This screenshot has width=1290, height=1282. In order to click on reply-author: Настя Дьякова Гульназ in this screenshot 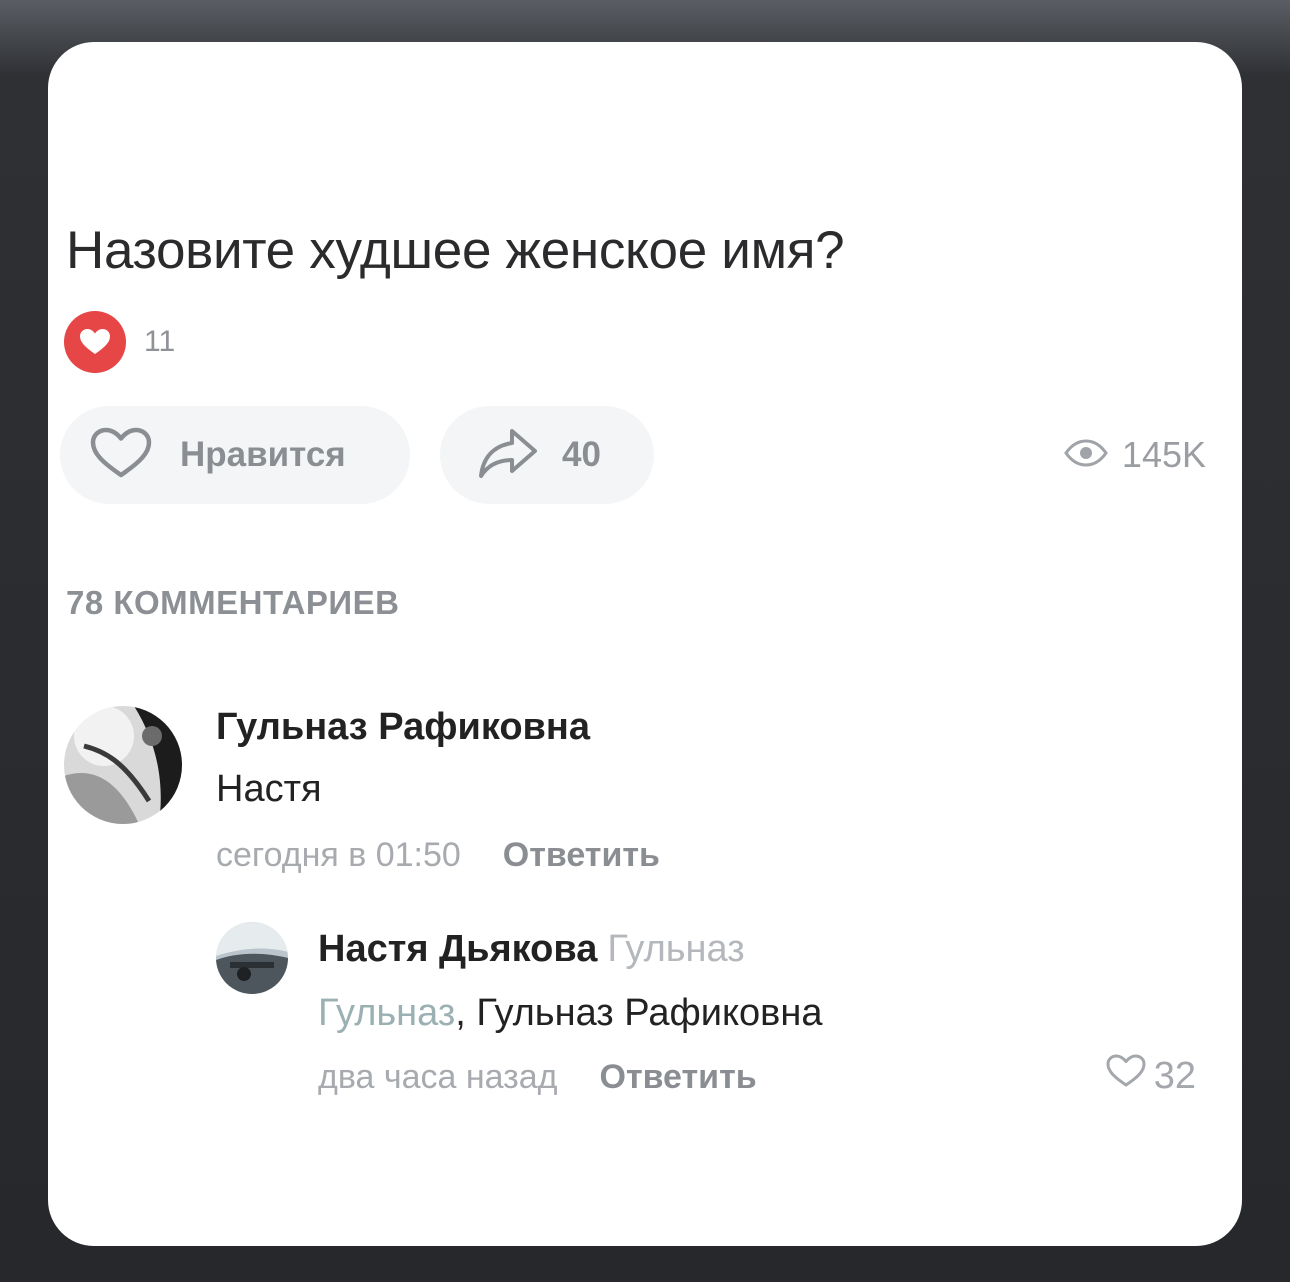, I will do `click(531, 949)`.